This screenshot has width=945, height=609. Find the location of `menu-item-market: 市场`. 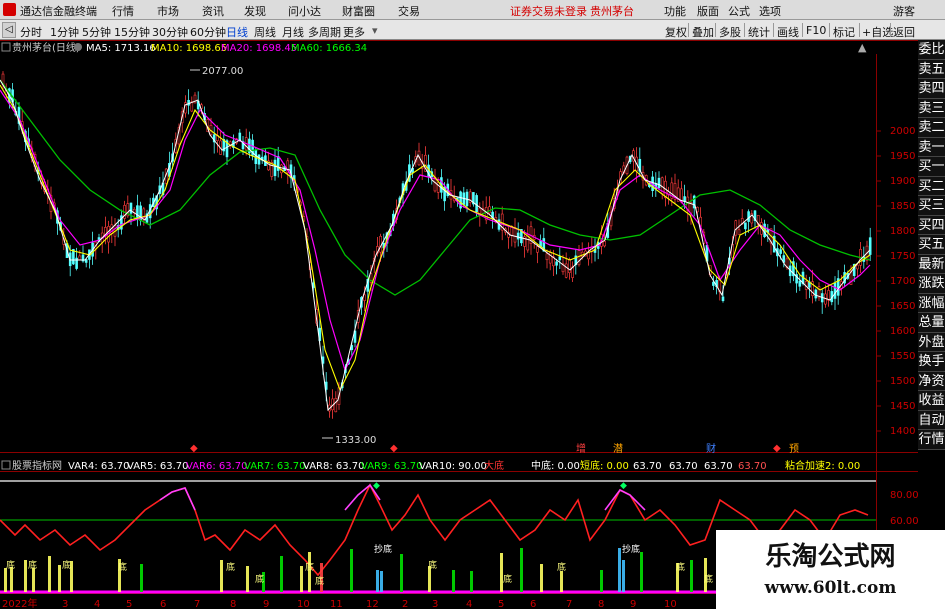

menu-item-market: 市场 is located at coordinates (168, 11).